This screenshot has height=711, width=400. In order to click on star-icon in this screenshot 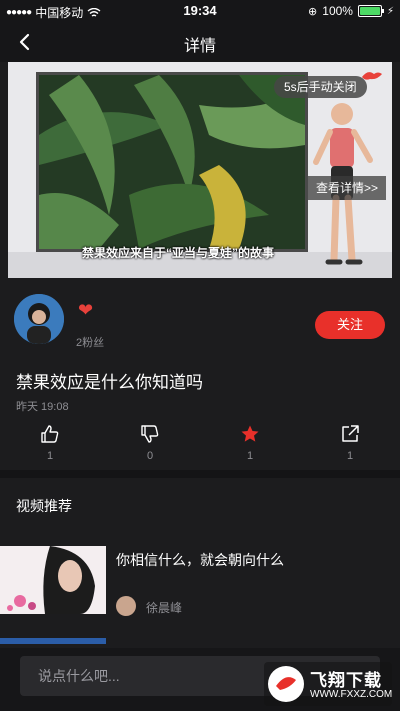, I will do `click(250, 433)`.